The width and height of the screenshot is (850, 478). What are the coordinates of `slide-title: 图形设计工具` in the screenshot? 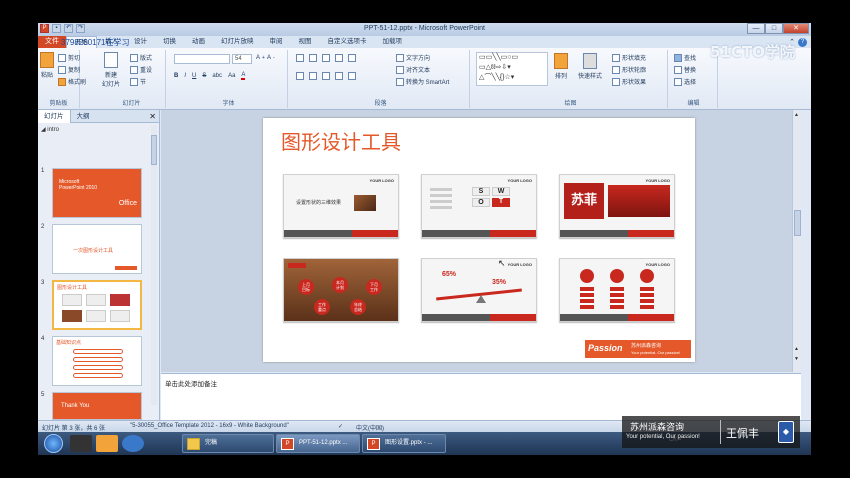 It's located at (341, 140).